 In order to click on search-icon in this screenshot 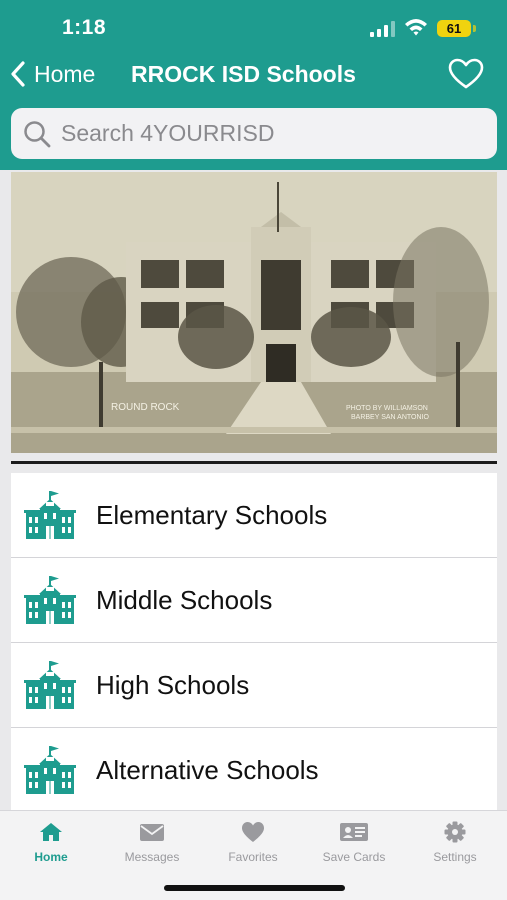, I will do `click(37, 133)`.